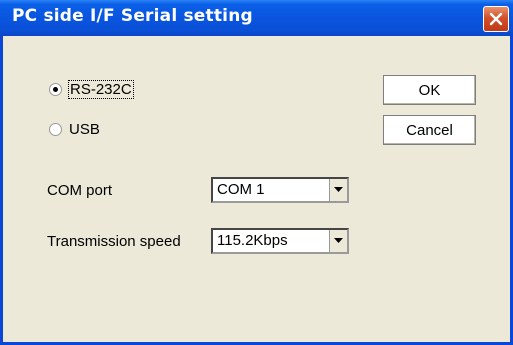 Image resolution: width=513 pixels, height=345 pixels. I want to click on title-bar: PC side I/F Serial setting, so click(256, 18).